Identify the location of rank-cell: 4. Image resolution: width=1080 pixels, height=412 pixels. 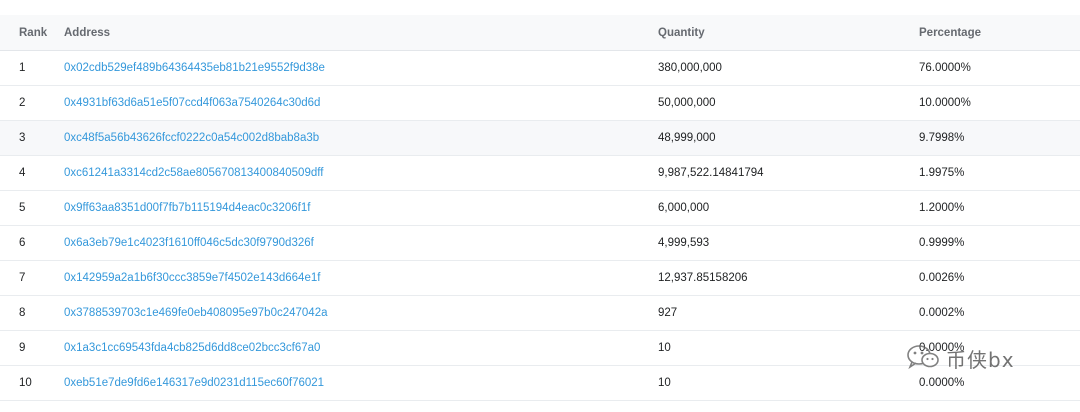
(22, 173).